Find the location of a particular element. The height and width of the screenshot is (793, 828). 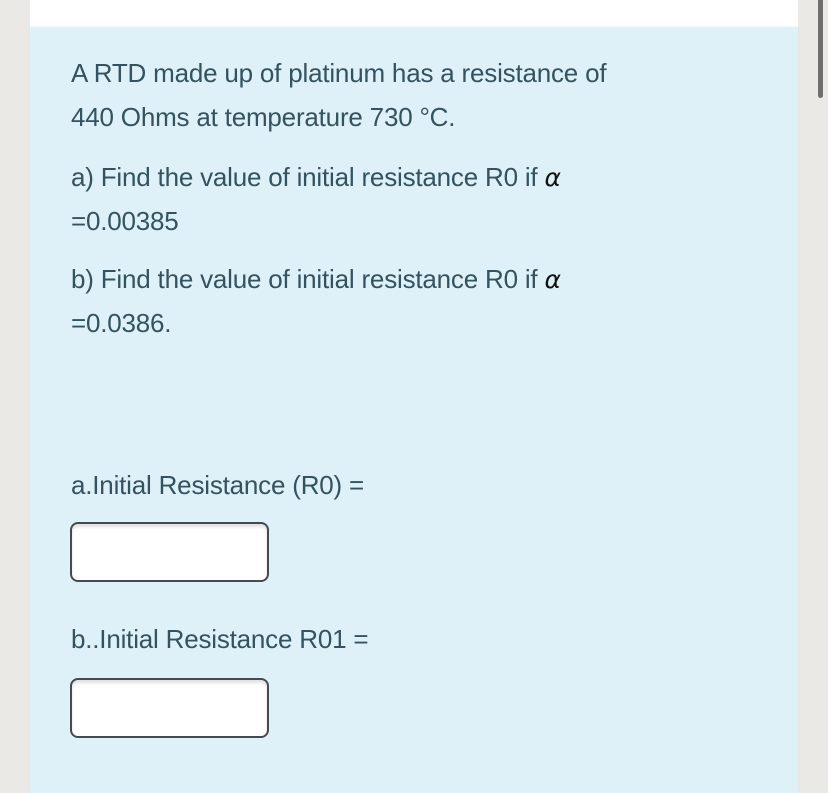

scrollbar-thumb is located at coordinates (820, 49).